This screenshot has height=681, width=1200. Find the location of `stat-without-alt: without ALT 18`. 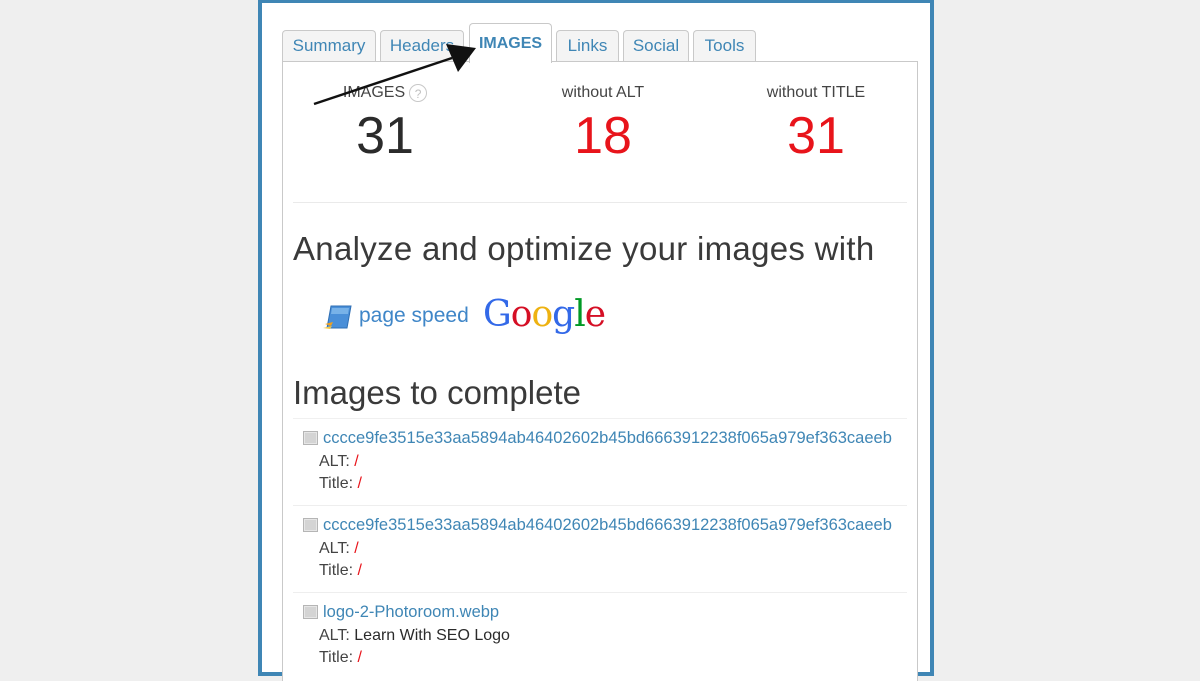

stat-without-alt: without ALT 18 is located at coordinates (603, 125).